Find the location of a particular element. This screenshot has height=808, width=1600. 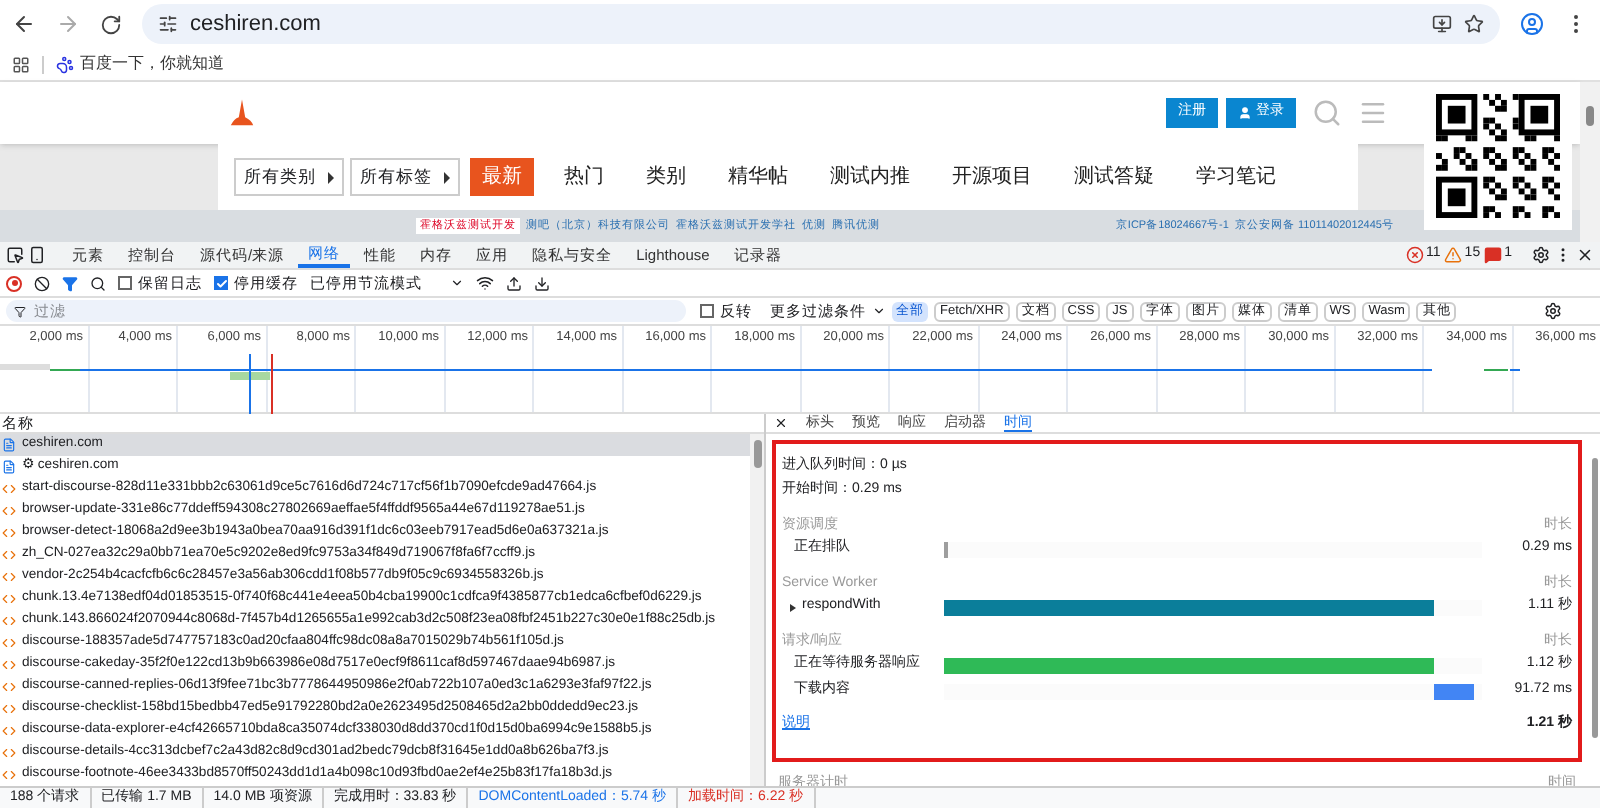

nav-tab: 精华帖 is located at coordinates (758, 177).